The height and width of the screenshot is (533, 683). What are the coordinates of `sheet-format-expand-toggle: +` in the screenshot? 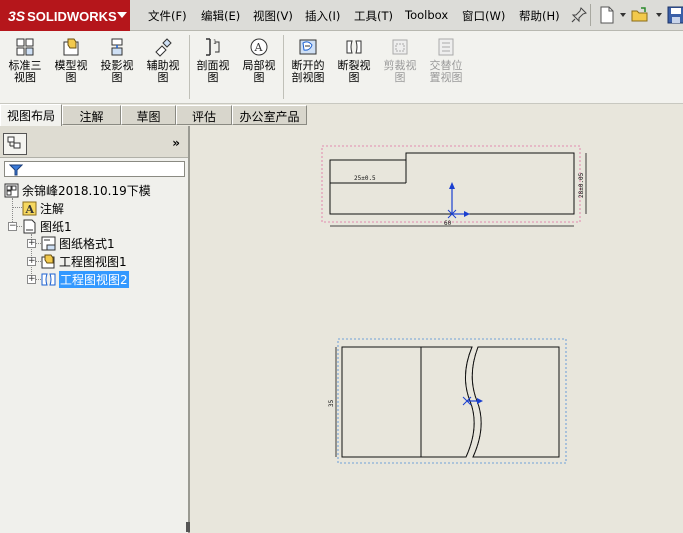 It's located at (31, 243).